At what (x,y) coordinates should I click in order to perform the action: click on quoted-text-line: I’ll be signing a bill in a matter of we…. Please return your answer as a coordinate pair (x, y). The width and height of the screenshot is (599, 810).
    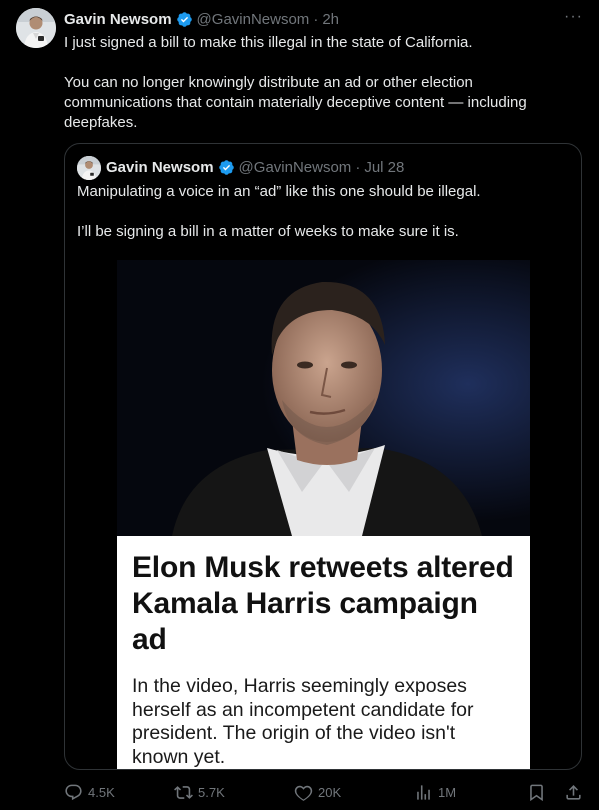
    Looking at the image, I should click on (268, 231).